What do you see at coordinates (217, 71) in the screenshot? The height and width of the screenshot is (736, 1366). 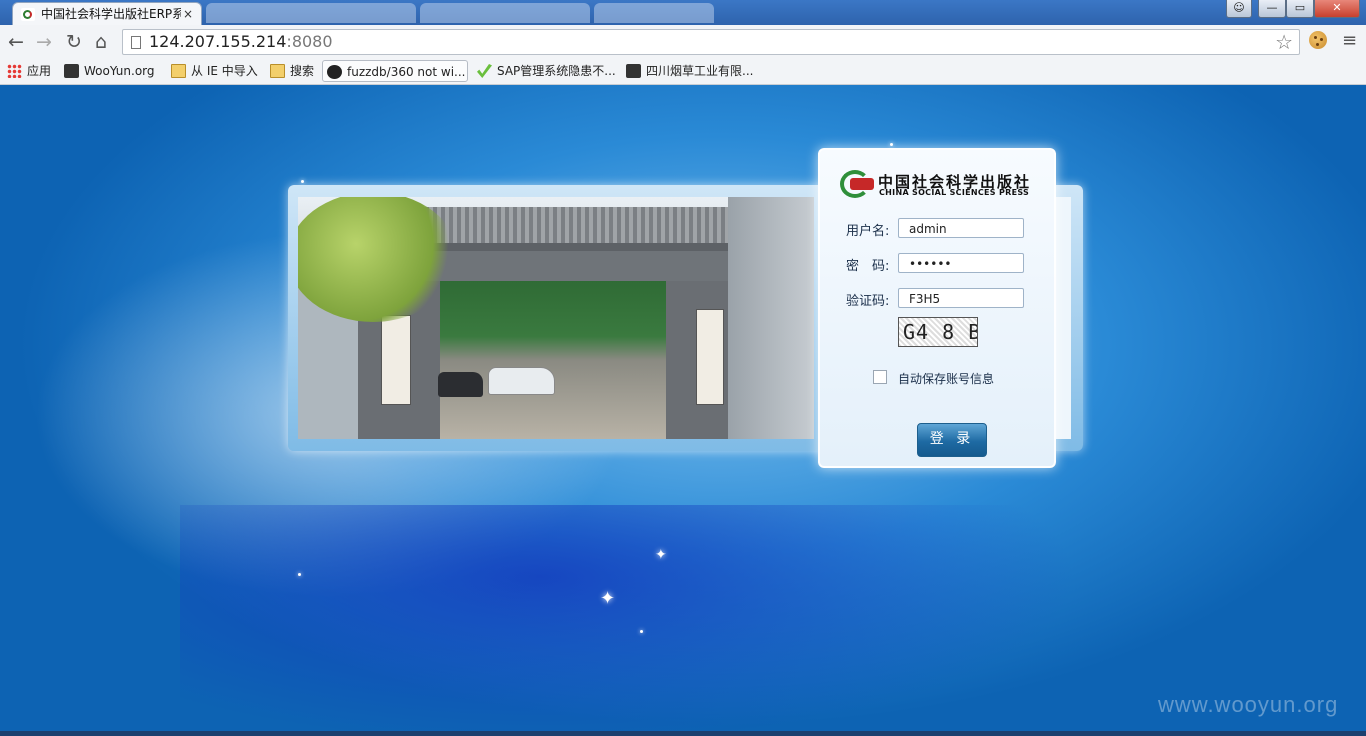 I see `bookmark-folder-ie-import: 从 IE 中导入` at bounding box center [217, 71].